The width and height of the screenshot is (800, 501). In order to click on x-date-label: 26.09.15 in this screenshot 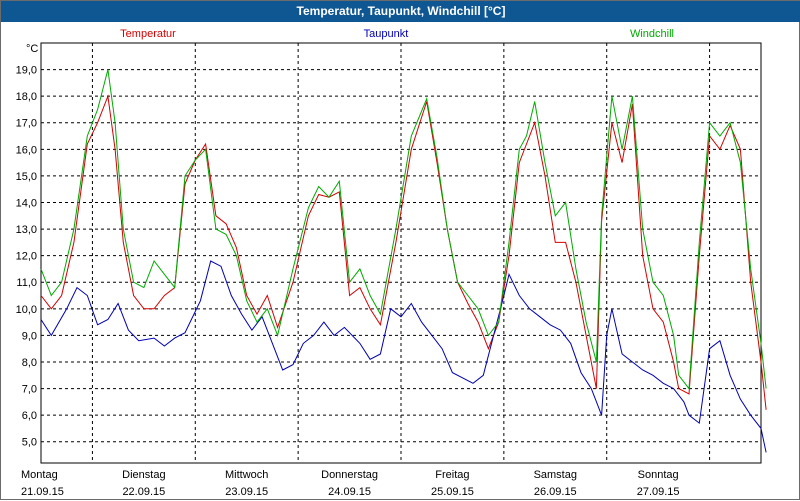, I will do `click(555, 492)`.